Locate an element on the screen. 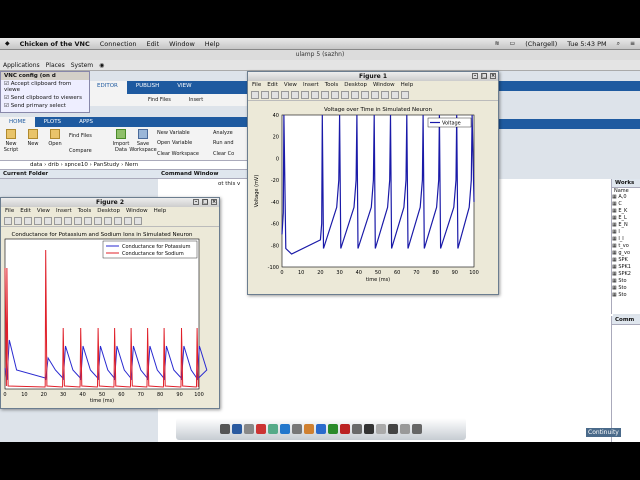  run-and-button: Run and is located at coordinates (225, 143).